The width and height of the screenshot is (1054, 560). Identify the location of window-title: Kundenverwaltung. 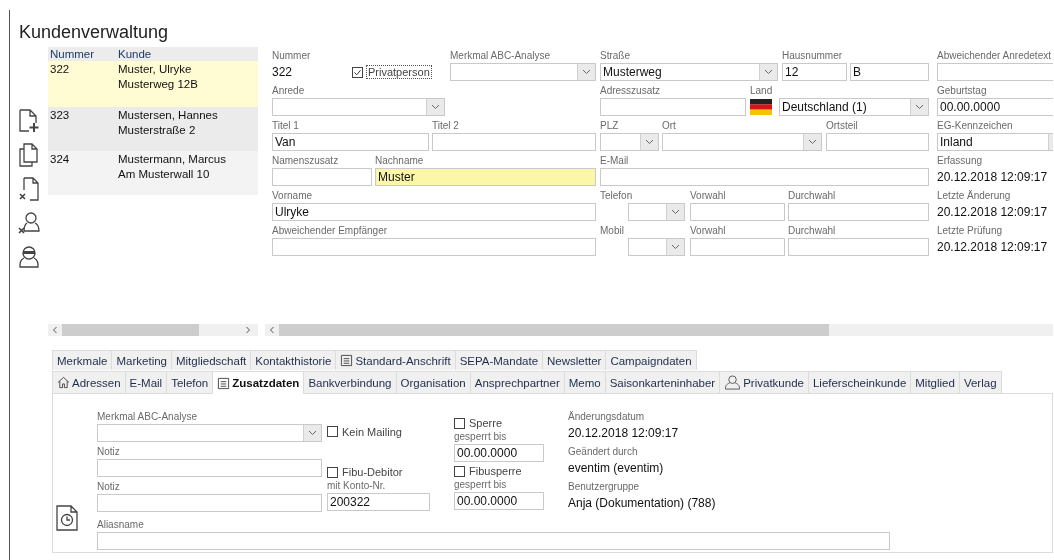
(94, 32).